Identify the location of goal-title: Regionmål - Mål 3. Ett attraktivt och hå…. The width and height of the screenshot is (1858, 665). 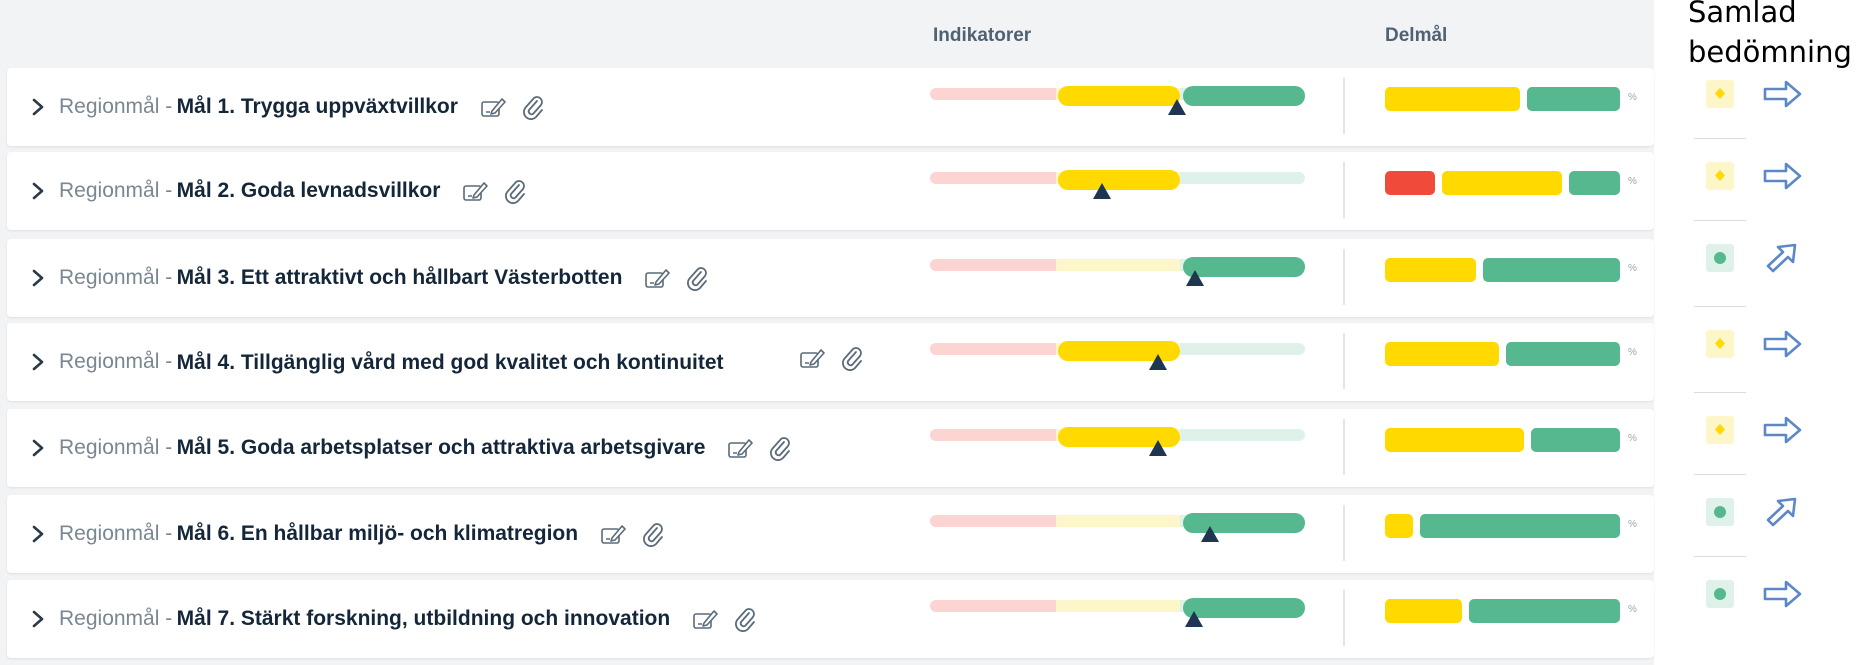
(384, 278).